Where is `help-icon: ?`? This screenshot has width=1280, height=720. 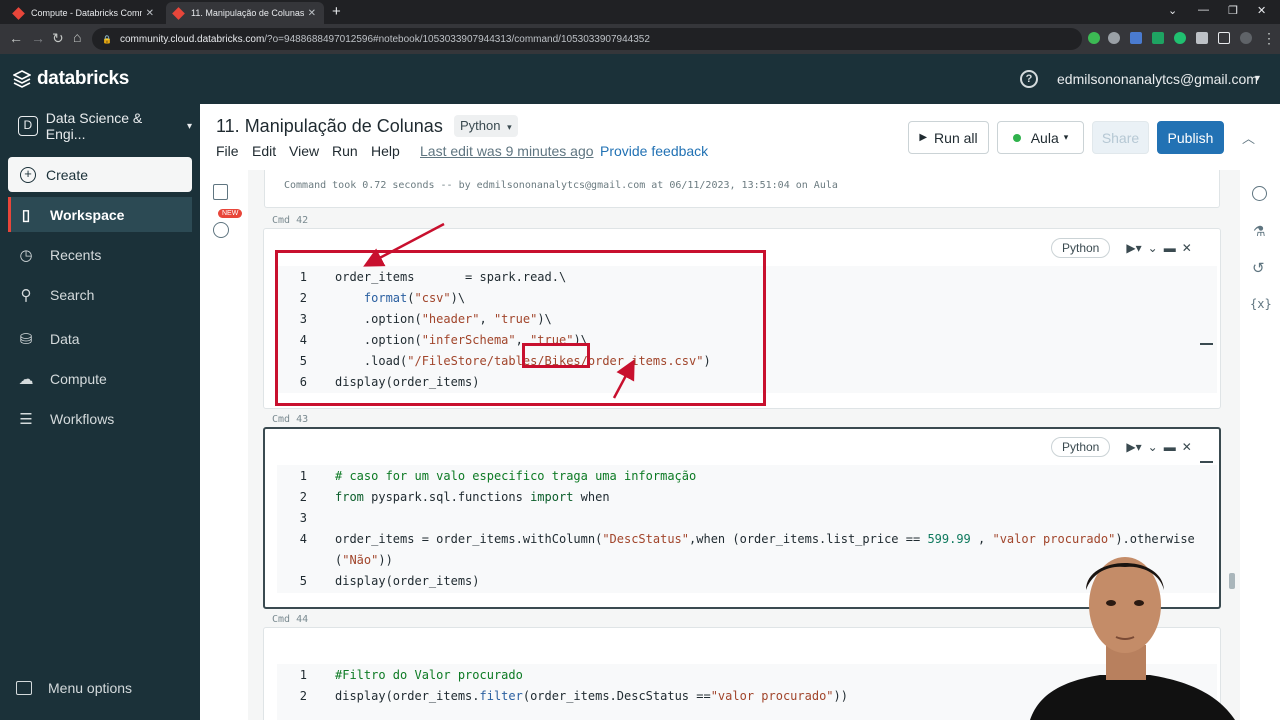
help-icon: ? is located at coordinates (1029, 79).